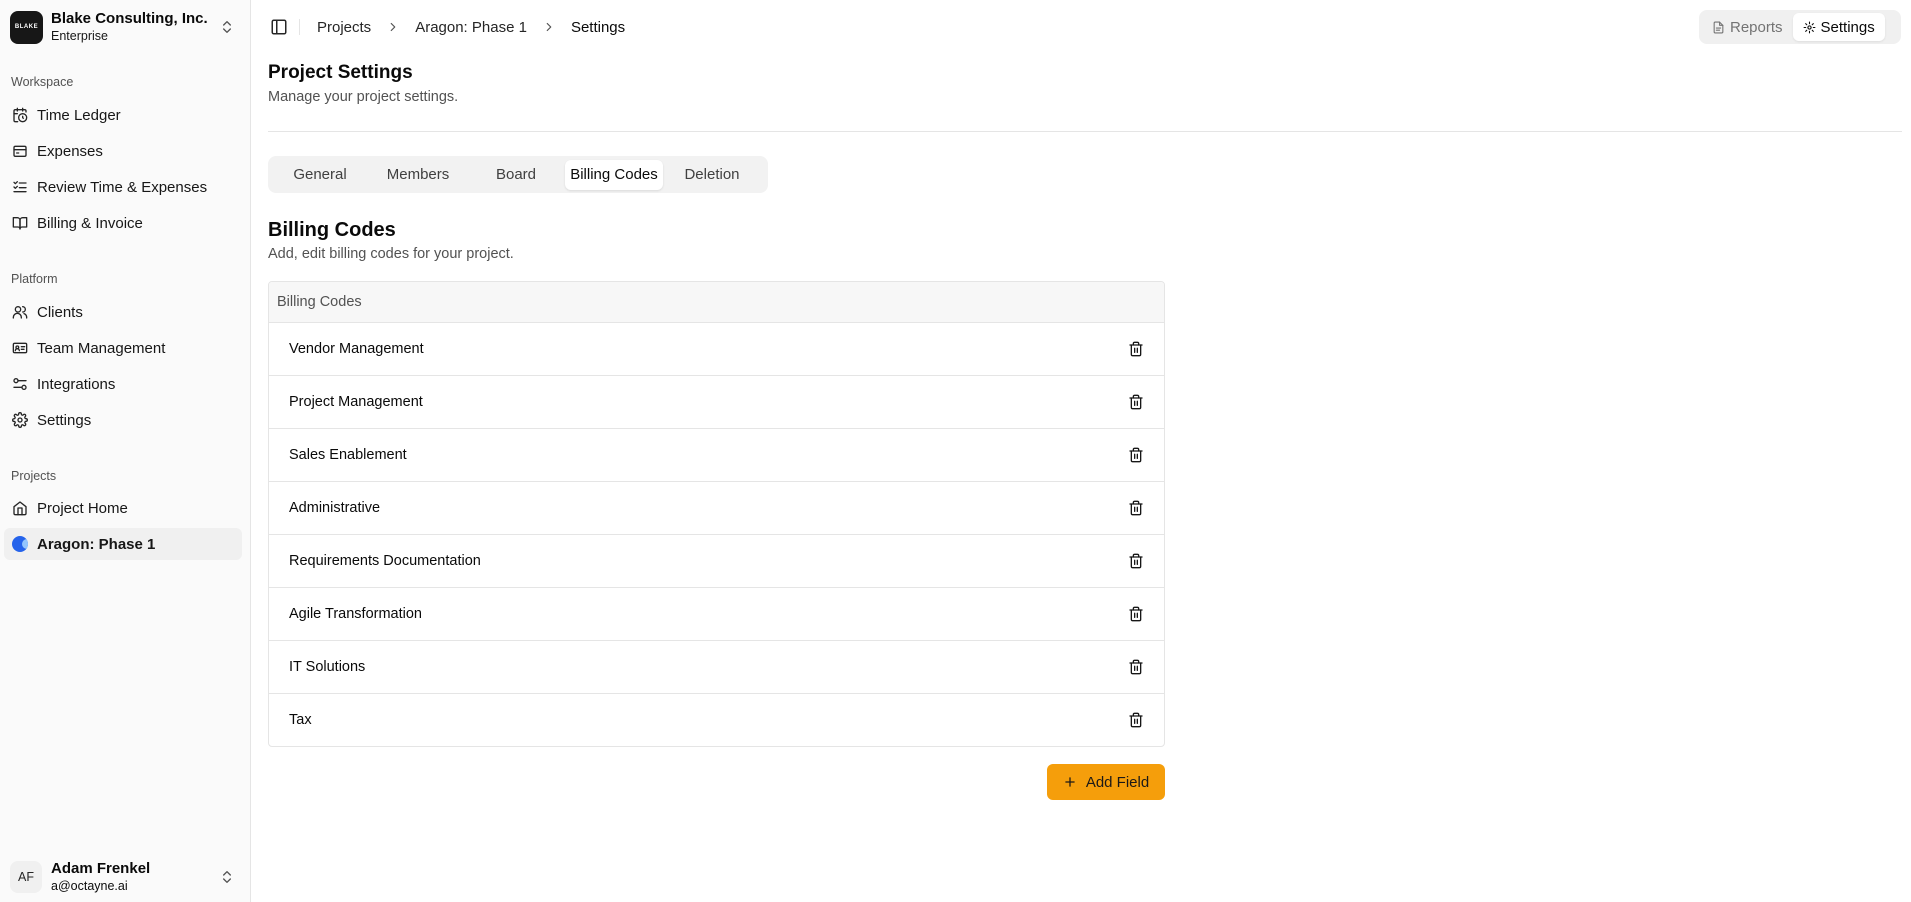  I want to click on settings-label: Settings, so click(1847, 27).